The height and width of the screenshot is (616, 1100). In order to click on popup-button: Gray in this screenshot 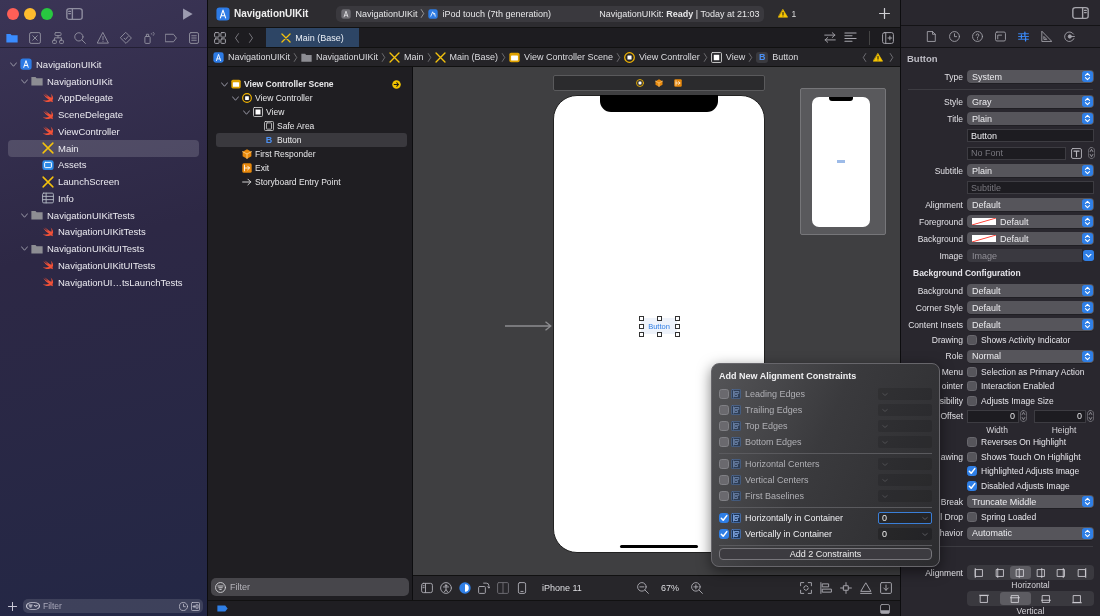, I will do `click(1030, 101)`.